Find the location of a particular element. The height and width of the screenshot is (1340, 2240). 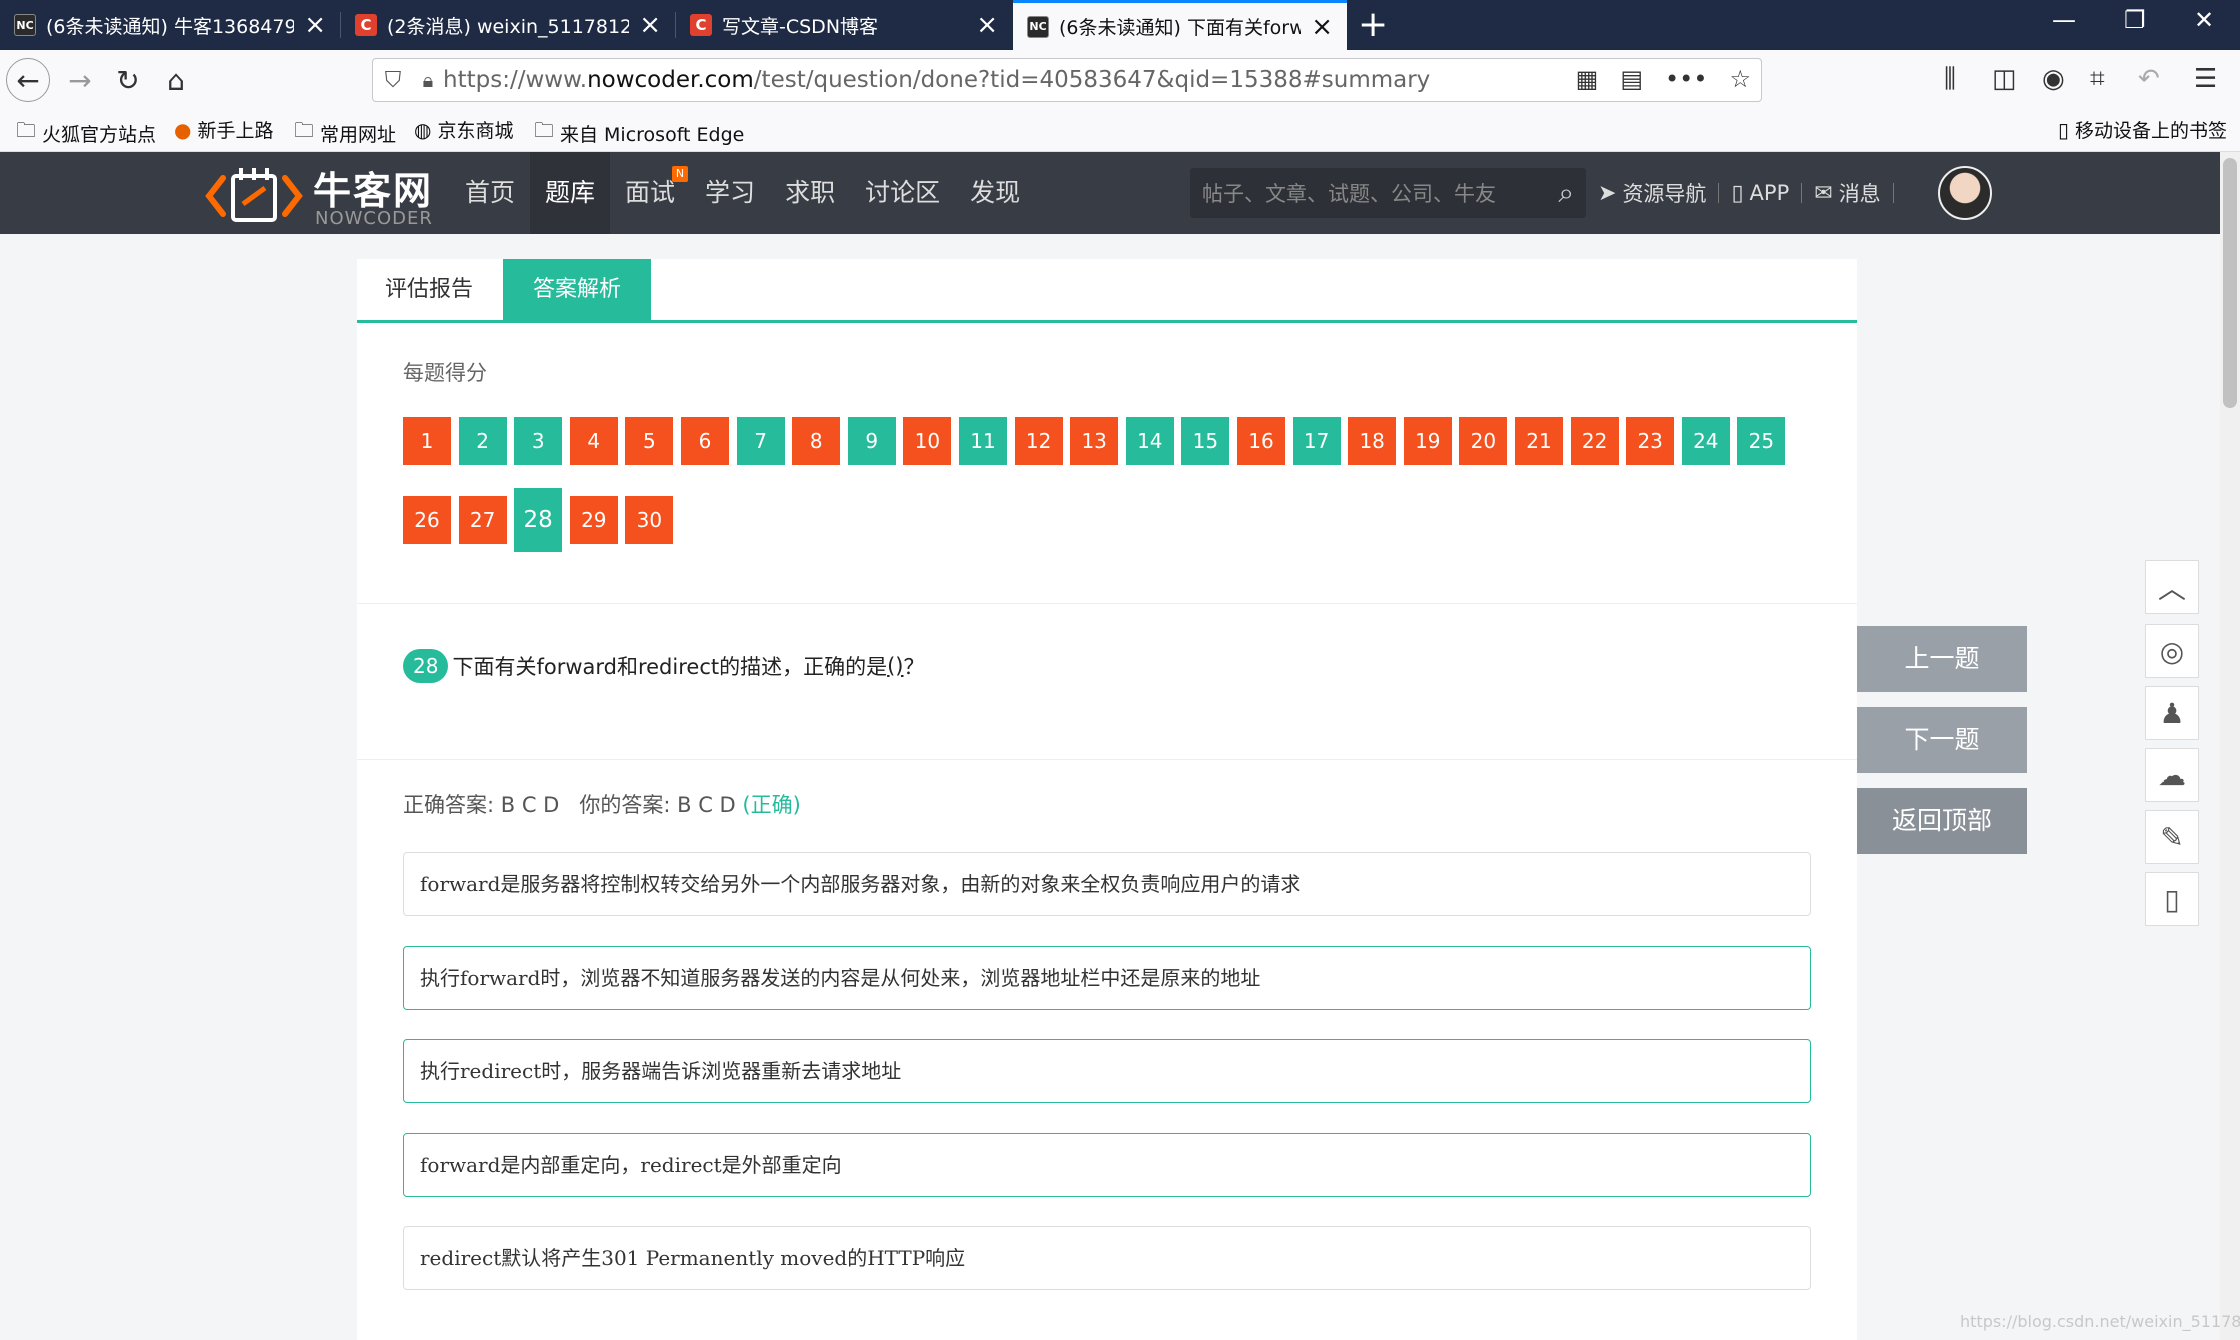

question-score-cell: 14 is located at coordinates (1149, 441).